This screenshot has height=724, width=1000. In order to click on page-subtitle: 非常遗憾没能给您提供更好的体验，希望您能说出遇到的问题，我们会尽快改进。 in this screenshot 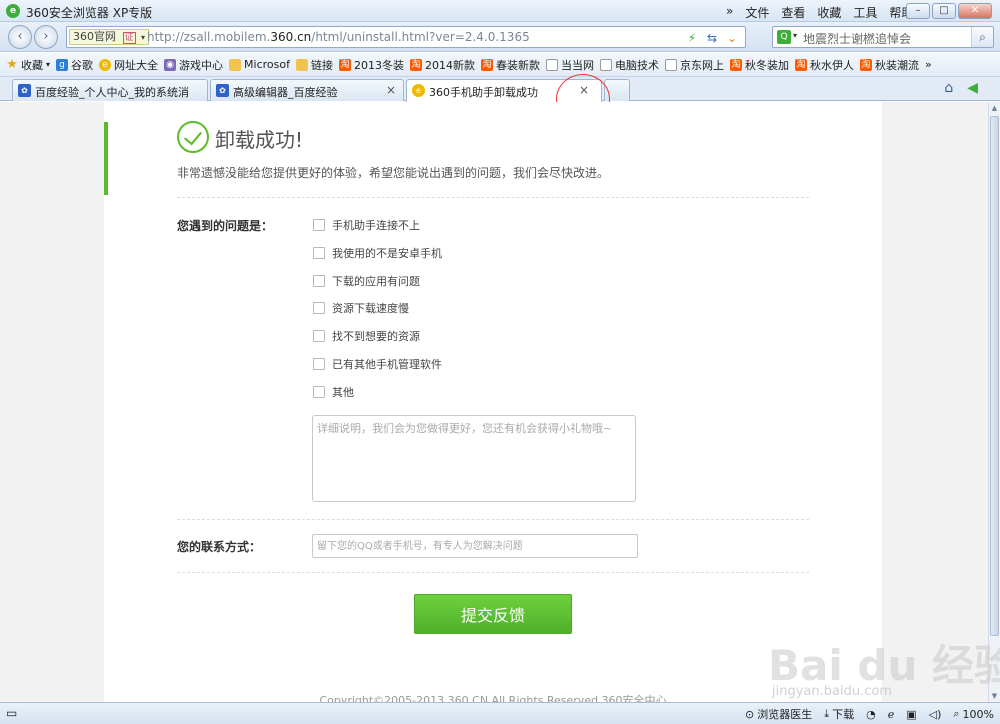, I will do `click(393, 173)`.